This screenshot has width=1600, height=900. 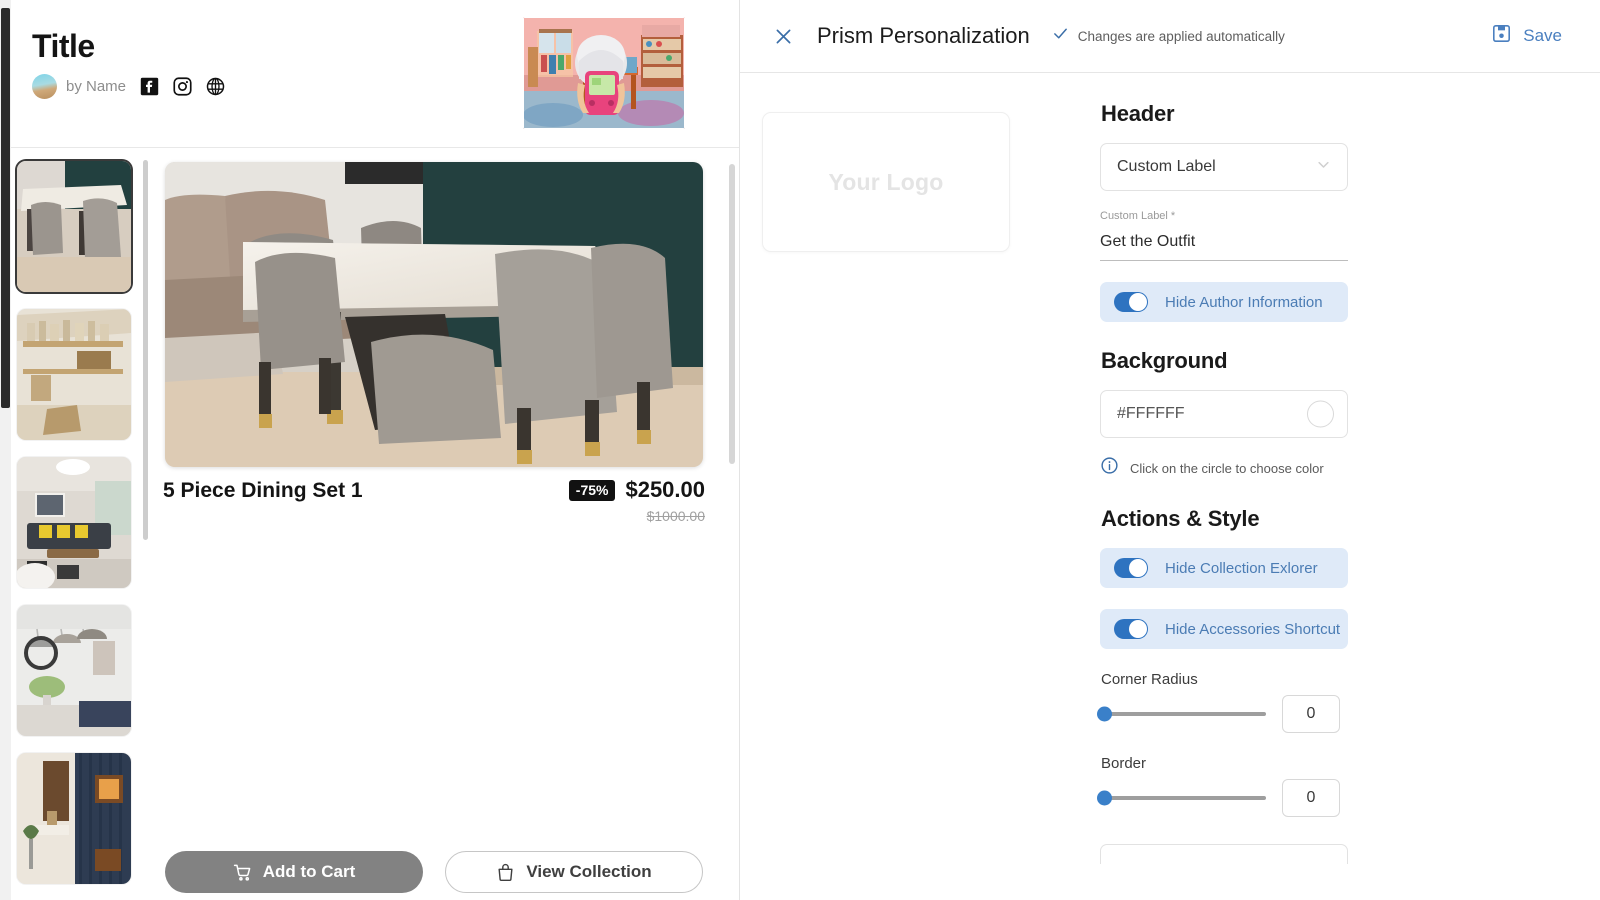 What do you see at coordinates (63, 46) in the screenshot?
I see `page-title: Title` at bounding box center [63, 46].